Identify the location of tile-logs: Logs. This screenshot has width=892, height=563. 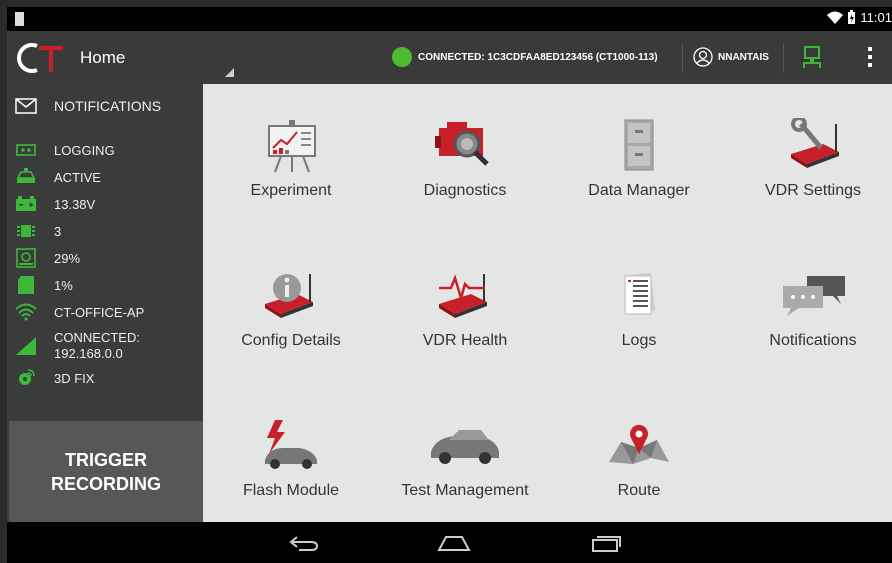
(639, 294).